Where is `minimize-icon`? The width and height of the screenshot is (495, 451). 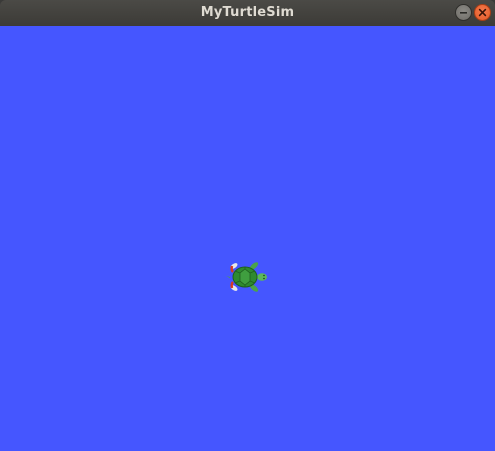
minimize-icon is located at coordinates (463, 13).